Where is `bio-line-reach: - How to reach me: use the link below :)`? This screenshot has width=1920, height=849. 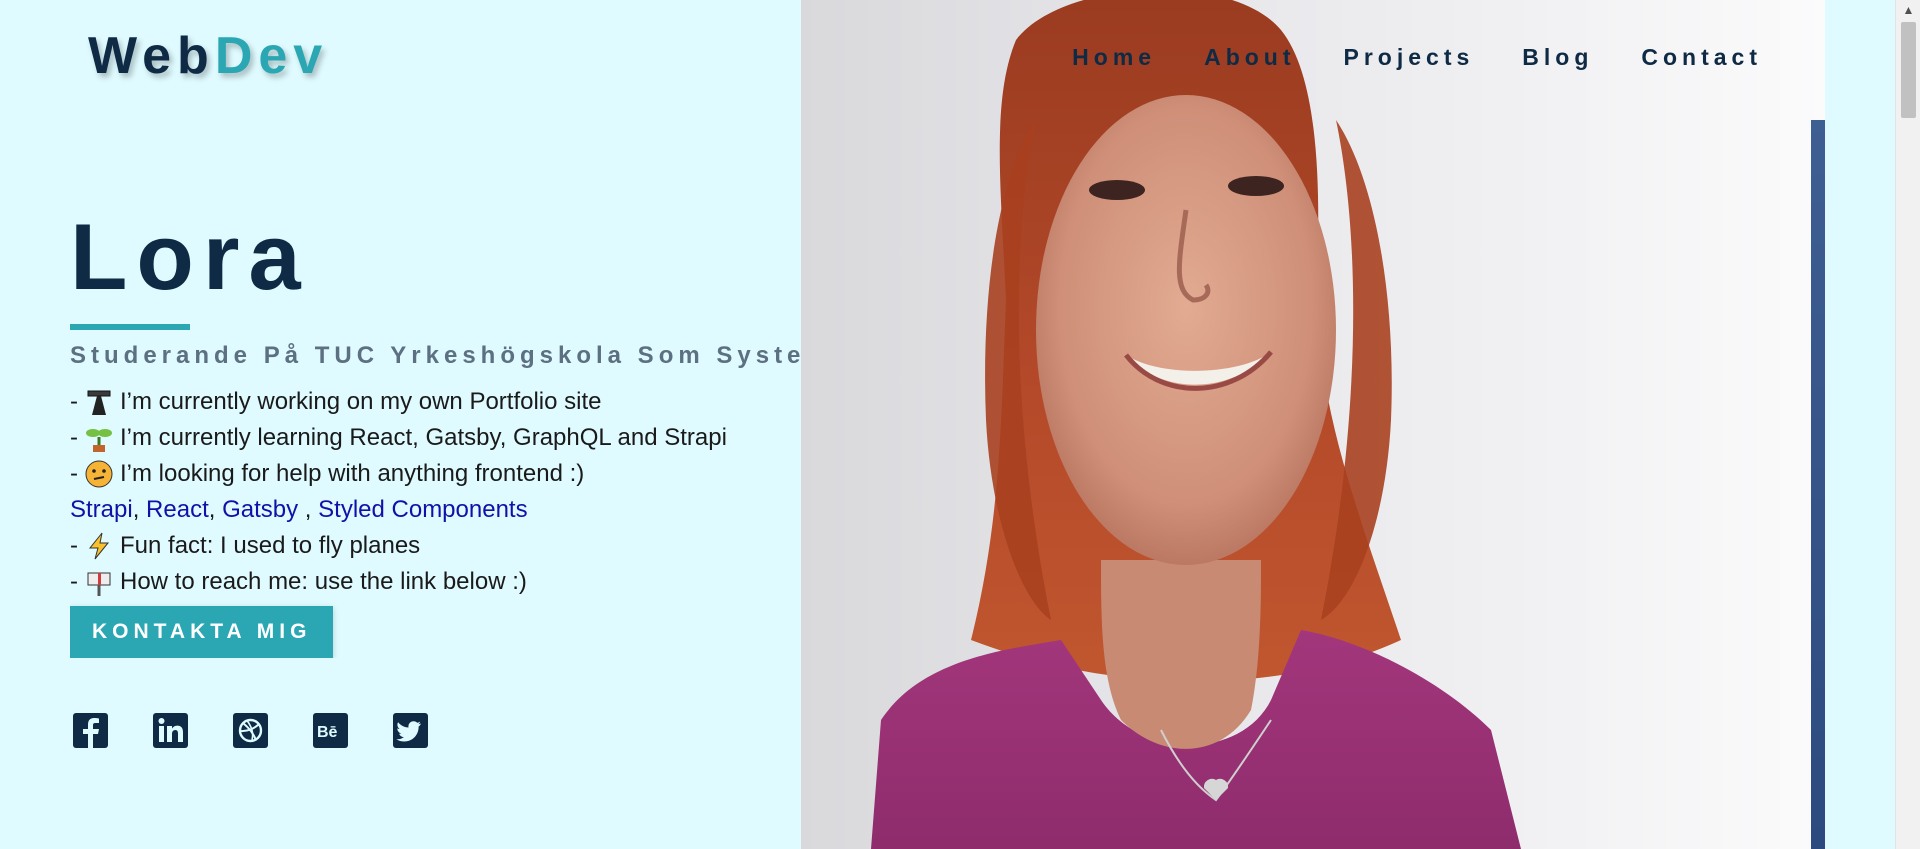 bio-line-reach: - How to reach me: use the link below :) is located at coordinates (435, 582).